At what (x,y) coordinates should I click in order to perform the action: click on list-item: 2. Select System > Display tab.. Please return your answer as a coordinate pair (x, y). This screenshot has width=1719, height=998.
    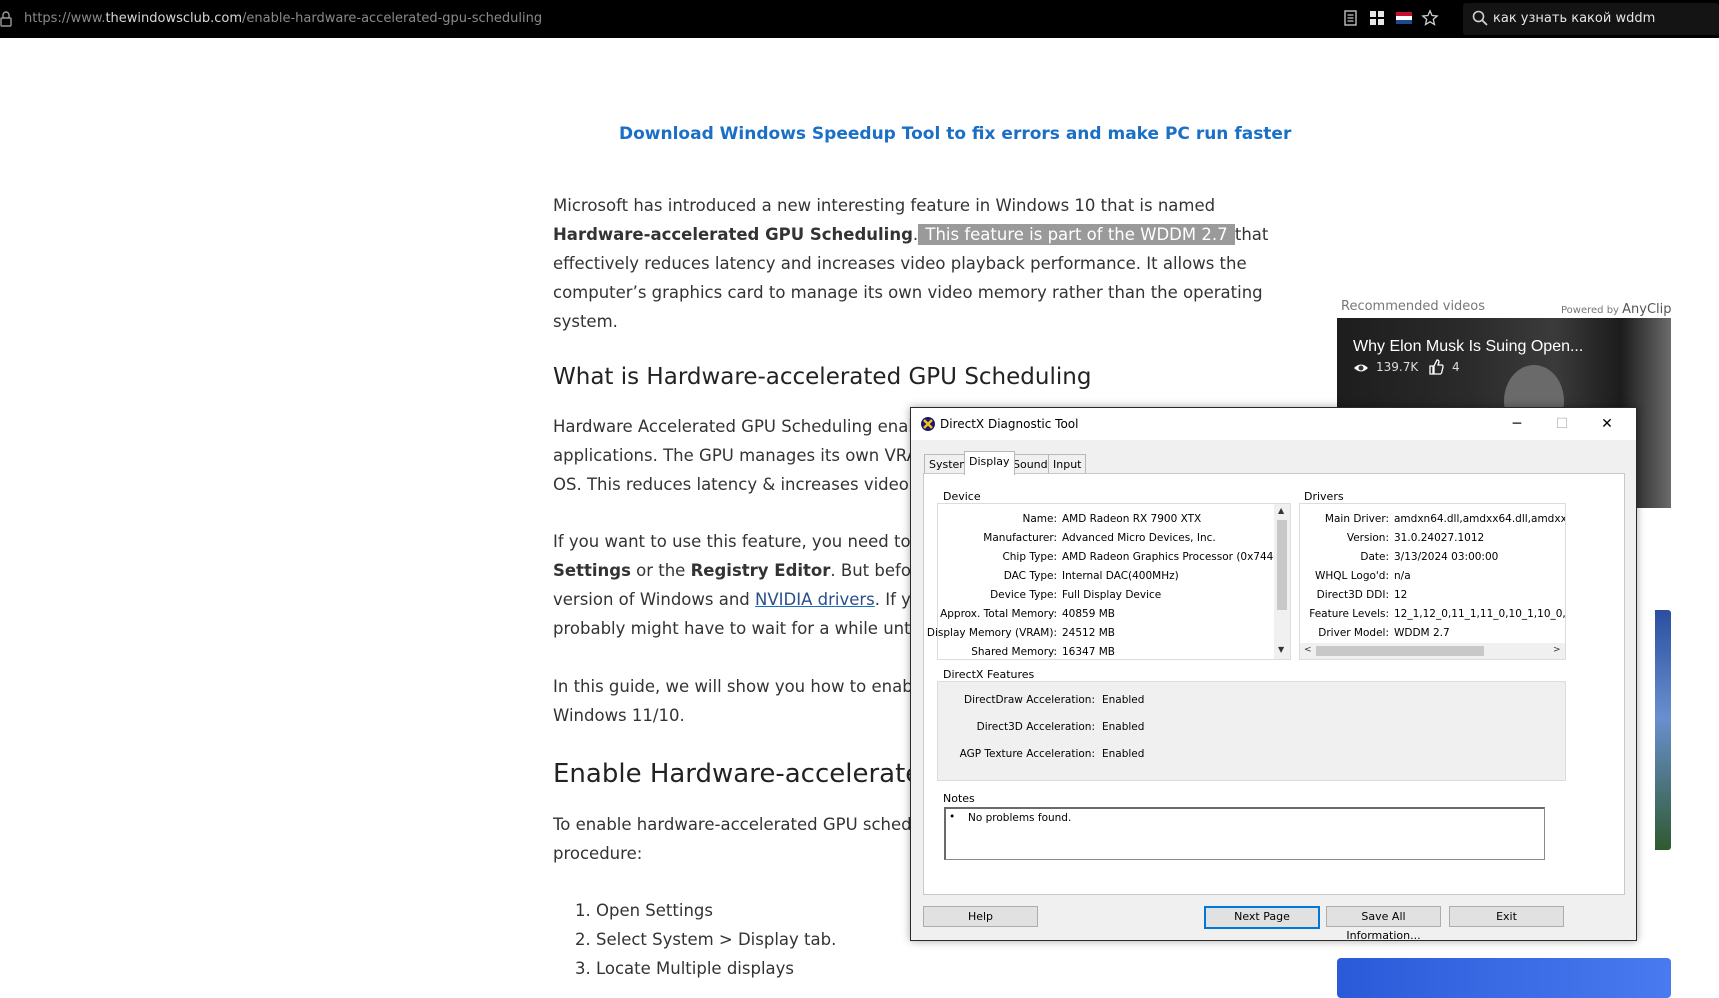
    Looking at the image, I should click on (706, 939).